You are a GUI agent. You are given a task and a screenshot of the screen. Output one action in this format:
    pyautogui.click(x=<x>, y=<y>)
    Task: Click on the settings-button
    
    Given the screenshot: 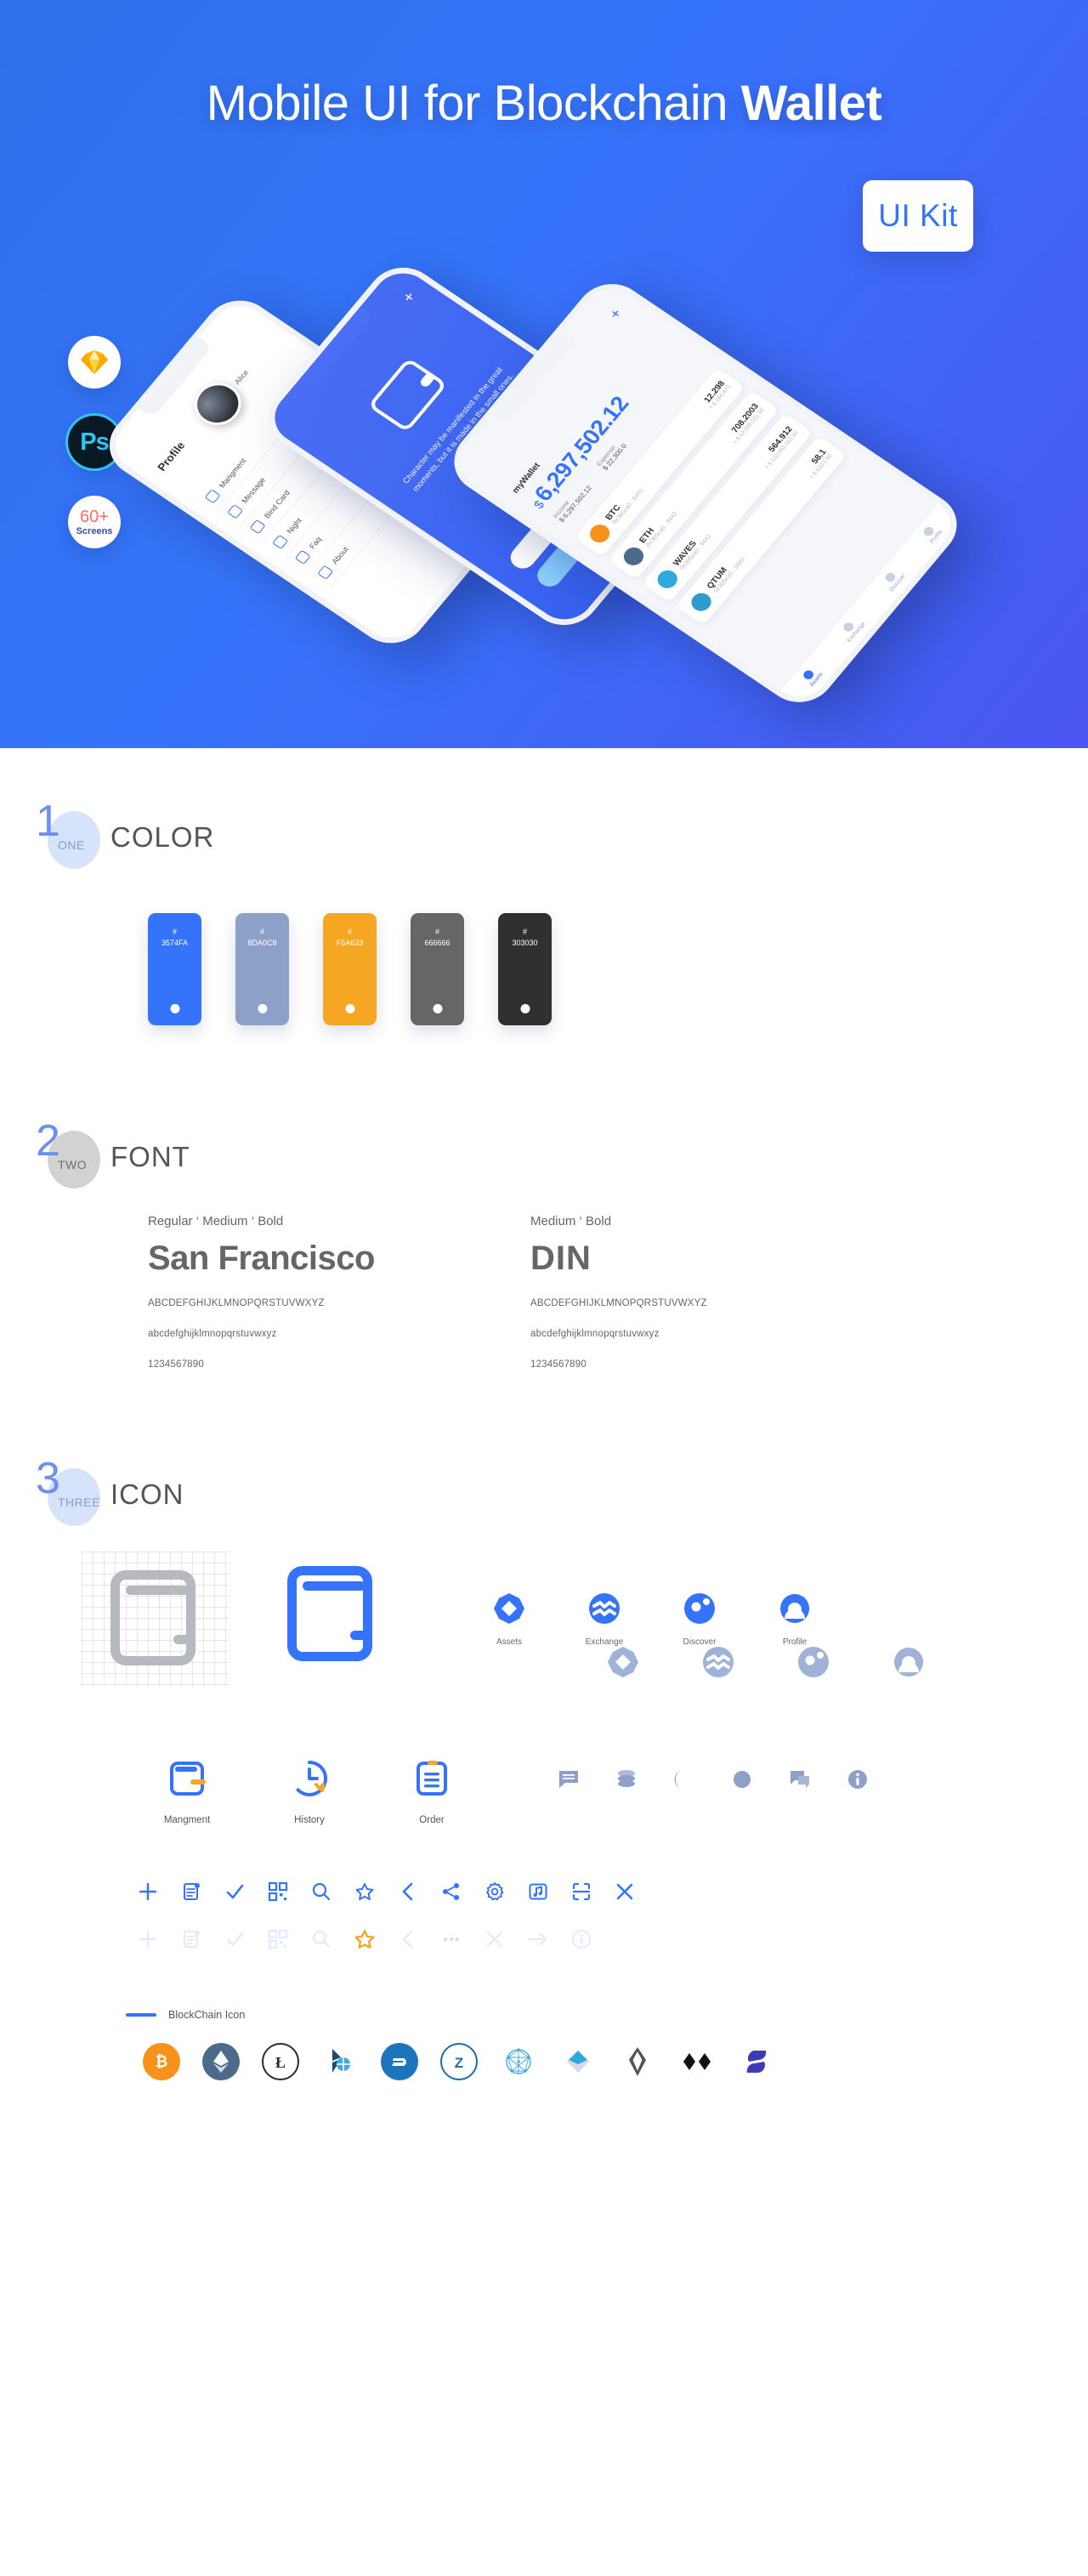 What is the action you would take?
    pyautogui.click(x=494, y=1892)
    